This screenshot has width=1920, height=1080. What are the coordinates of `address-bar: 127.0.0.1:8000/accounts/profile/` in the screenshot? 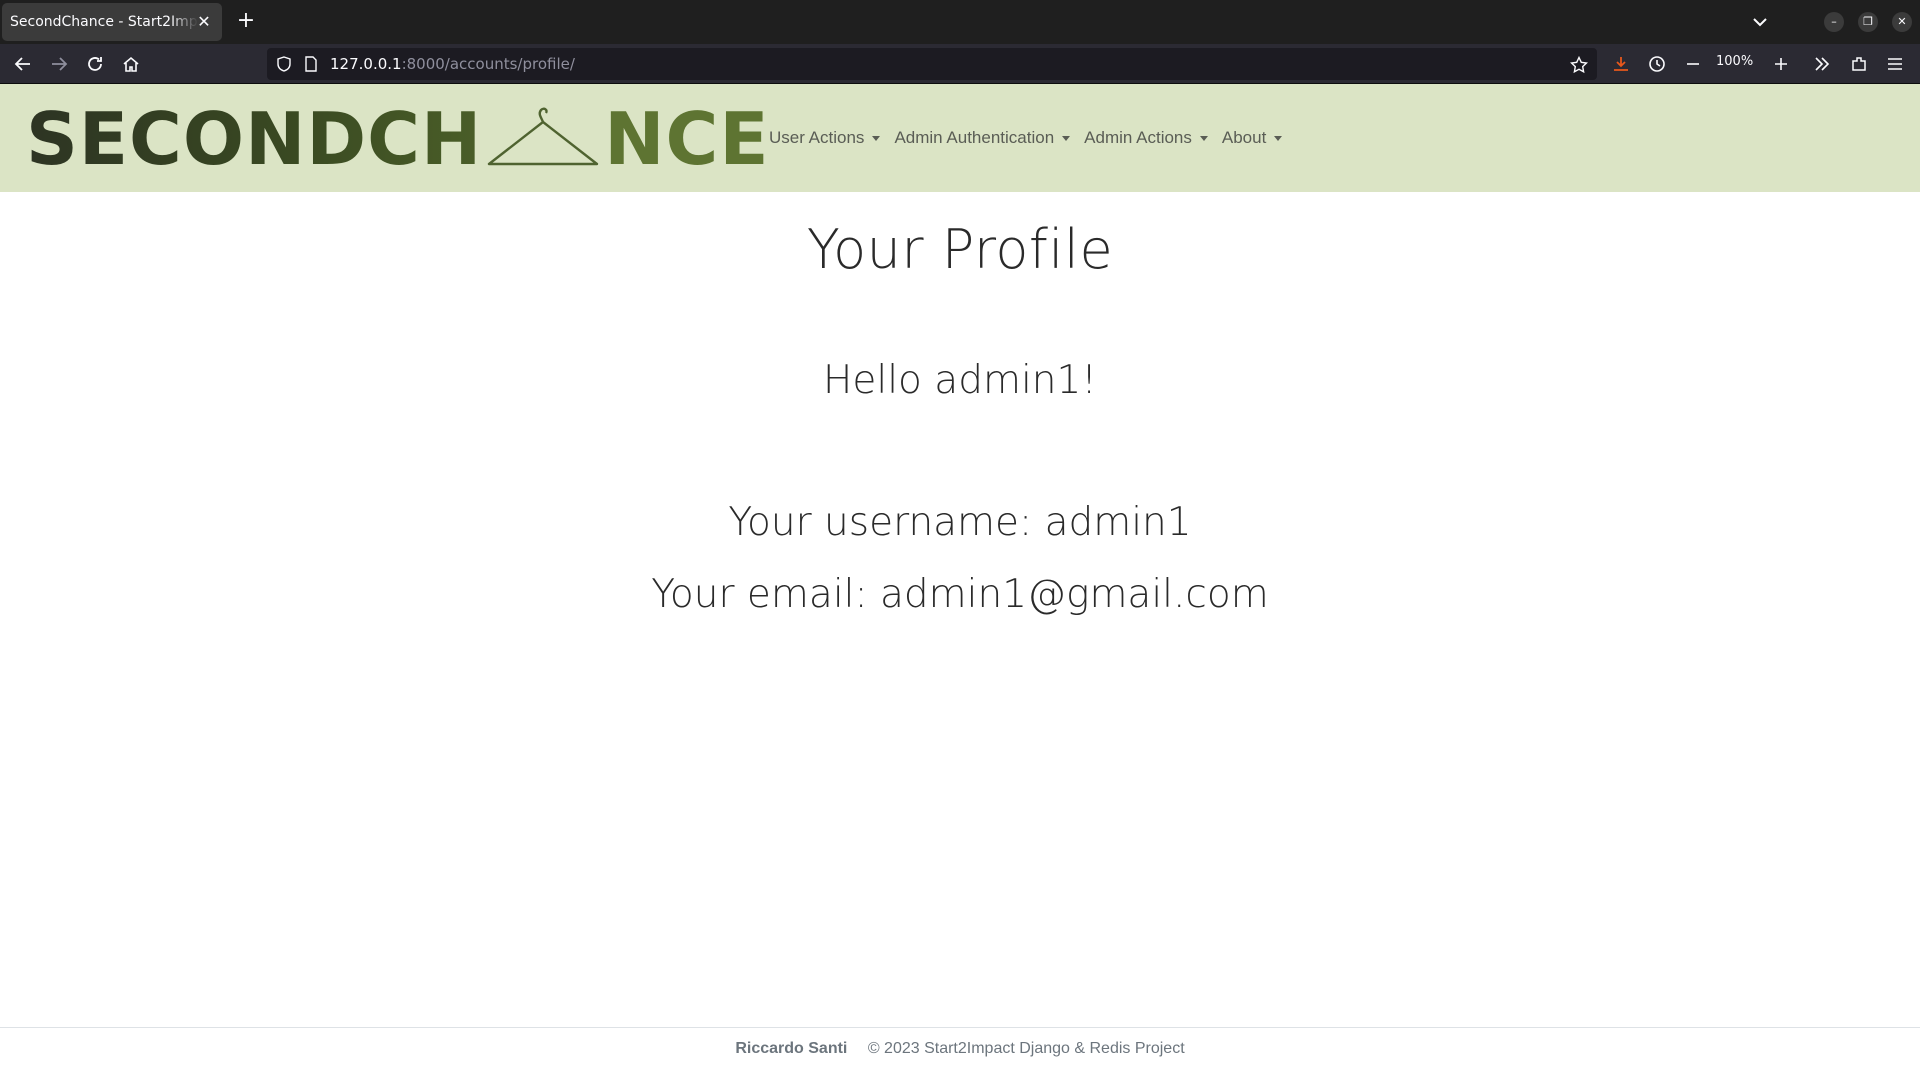 It's located at (932, 64).